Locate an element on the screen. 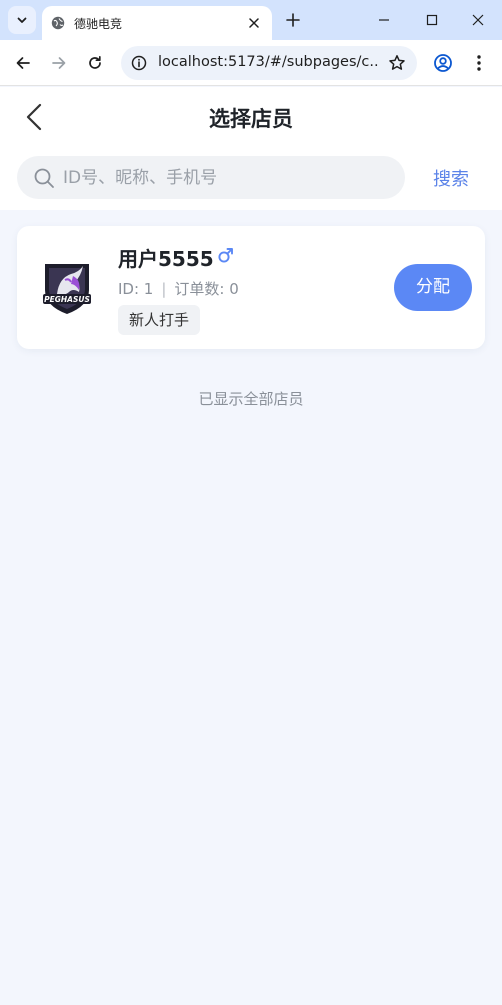 Image resolution: width=502 pixels, height=1005 pixels. maximize-icon is located at coordinates (432, 20).